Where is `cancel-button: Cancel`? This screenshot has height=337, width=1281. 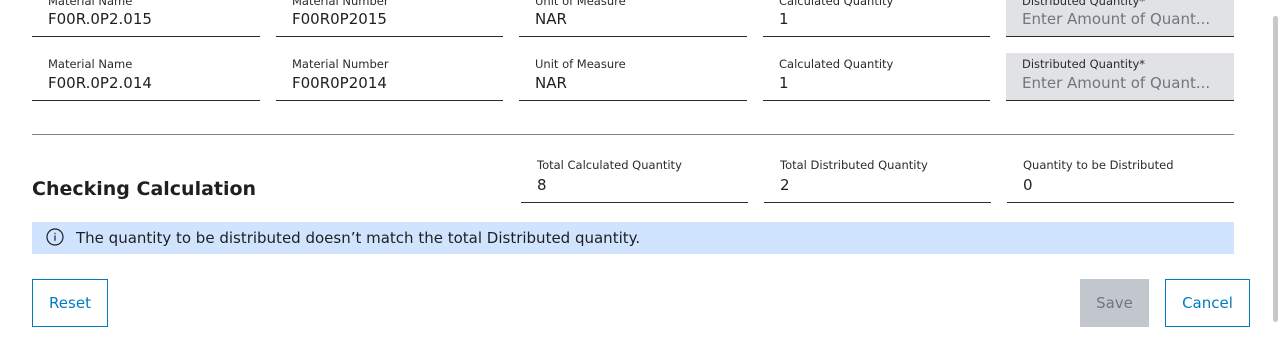
cancel-button: Cancel is located at coordinates (1207, 303).